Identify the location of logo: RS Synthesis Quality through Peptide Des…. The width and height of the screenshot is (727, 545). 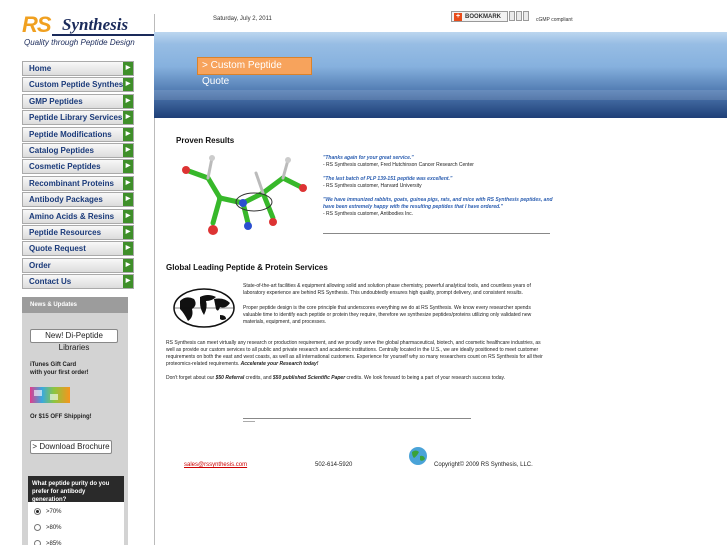
(97, 29).